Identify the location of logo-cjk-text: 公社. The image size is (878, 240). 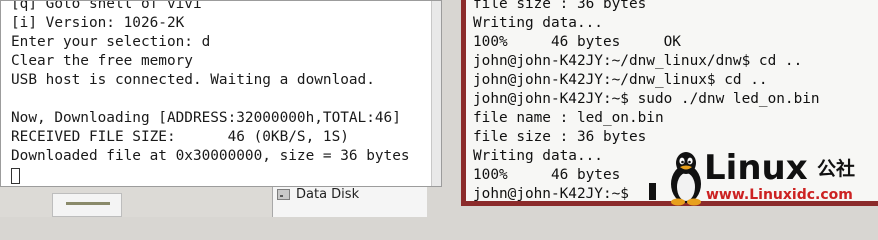
(836, 169).